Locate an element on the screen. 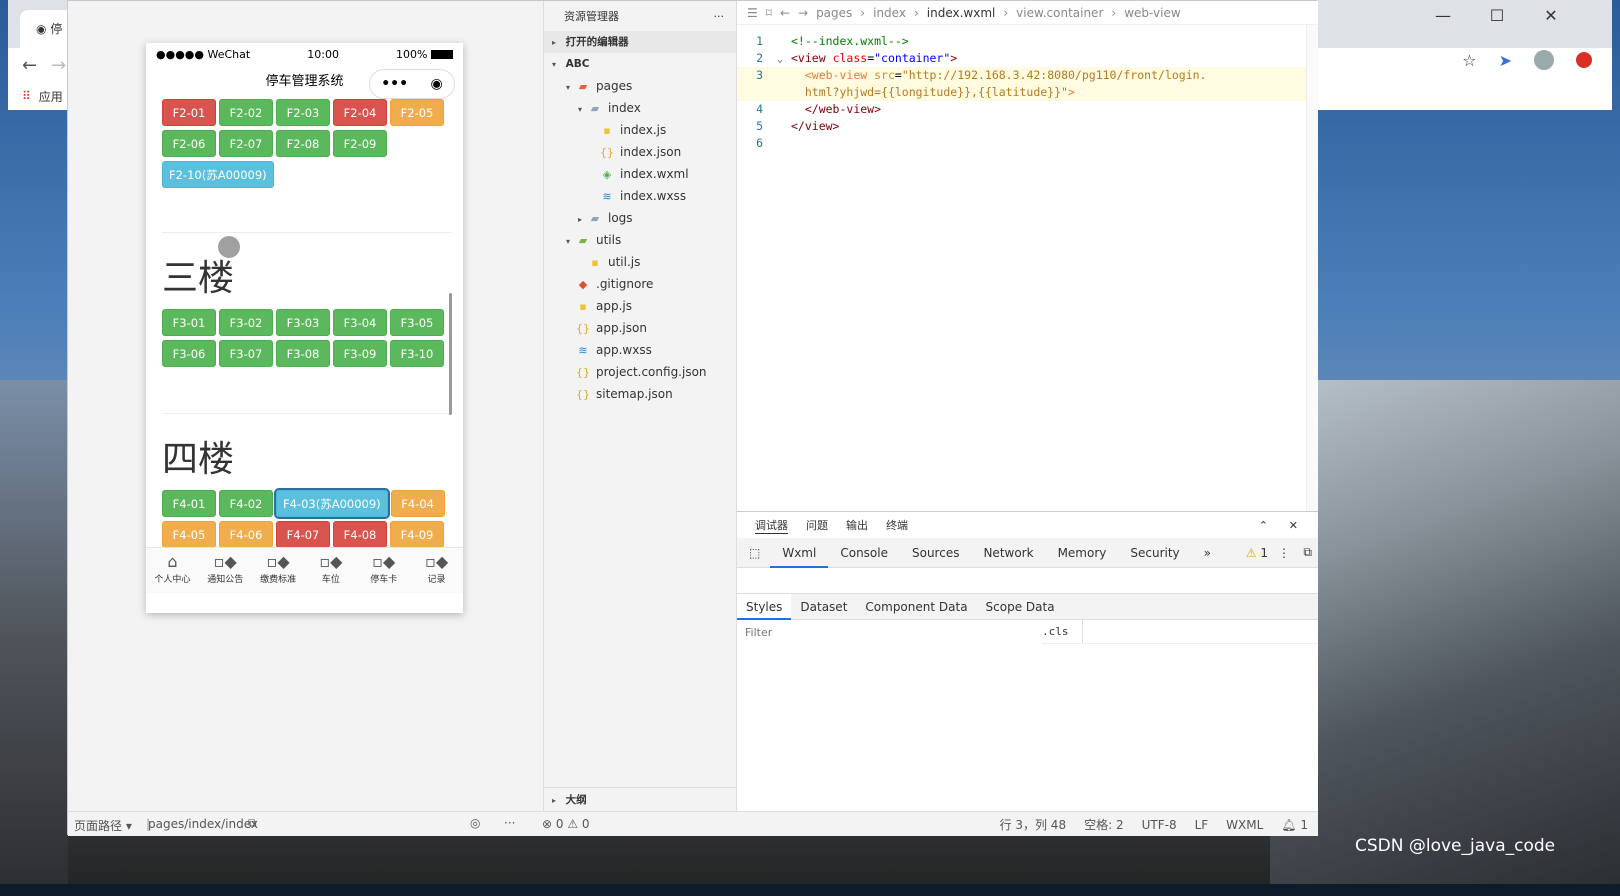 The height and width of the screenshot is (896, 1620). file-tree-item: ▪ index.js is located at coordinates (640, 130).